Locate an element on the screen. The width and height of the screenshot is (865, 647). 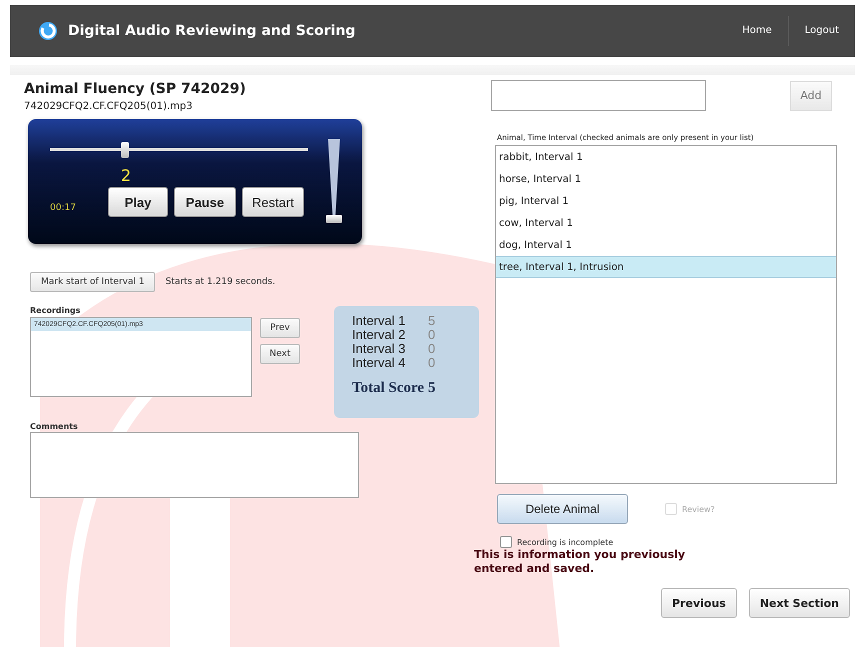
player-button: Play is located at coordinates (138, 202).